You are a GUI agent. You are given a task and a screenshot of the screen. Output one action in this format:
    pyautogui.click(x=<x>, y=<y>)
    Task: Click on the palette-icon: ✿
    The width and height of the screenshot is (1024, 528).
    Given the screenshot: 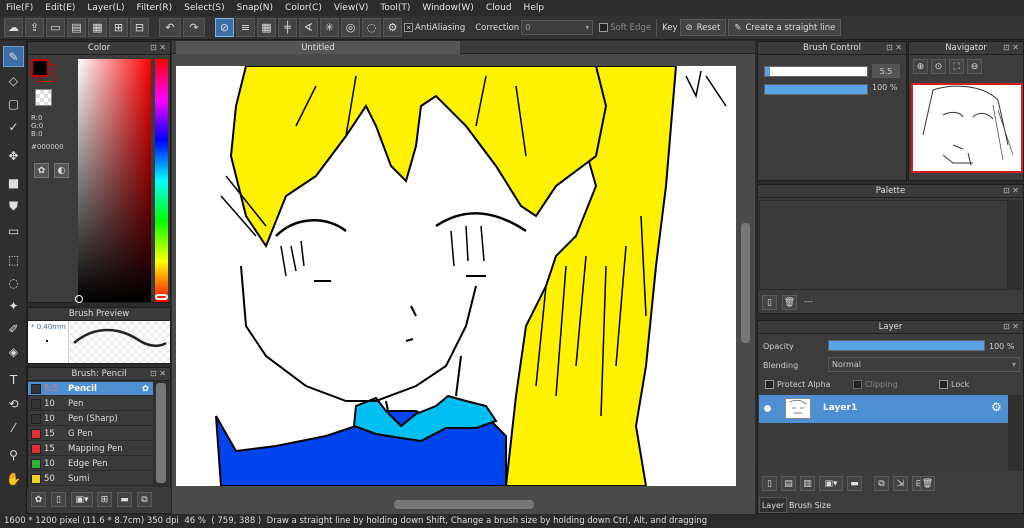 What is the action you would take?
    pyautogui.click(x=41, y=170)
    